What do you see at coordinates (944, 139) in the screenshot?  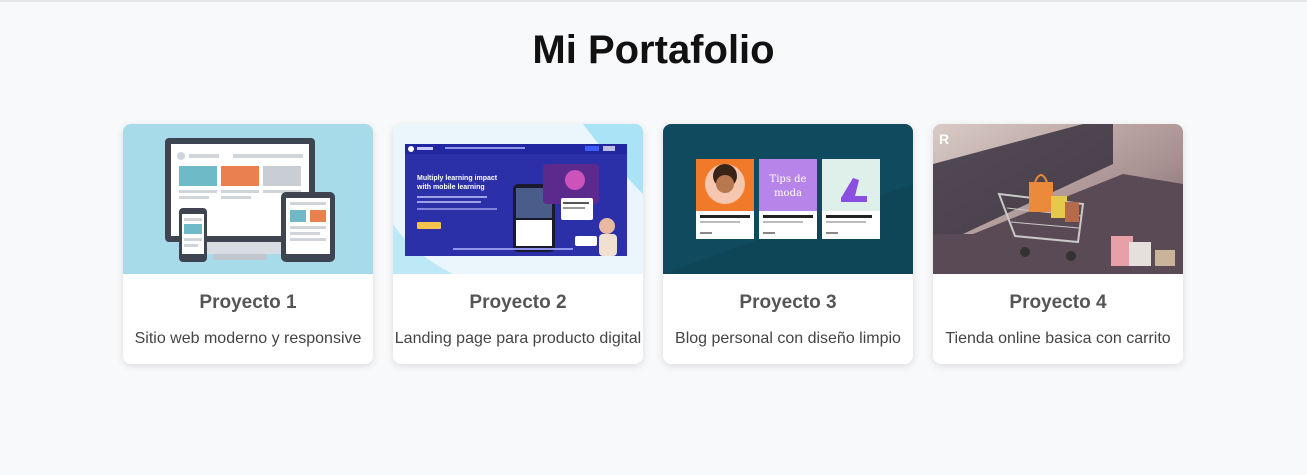 I see `svg-text: R` at bounding box center [944, 139].